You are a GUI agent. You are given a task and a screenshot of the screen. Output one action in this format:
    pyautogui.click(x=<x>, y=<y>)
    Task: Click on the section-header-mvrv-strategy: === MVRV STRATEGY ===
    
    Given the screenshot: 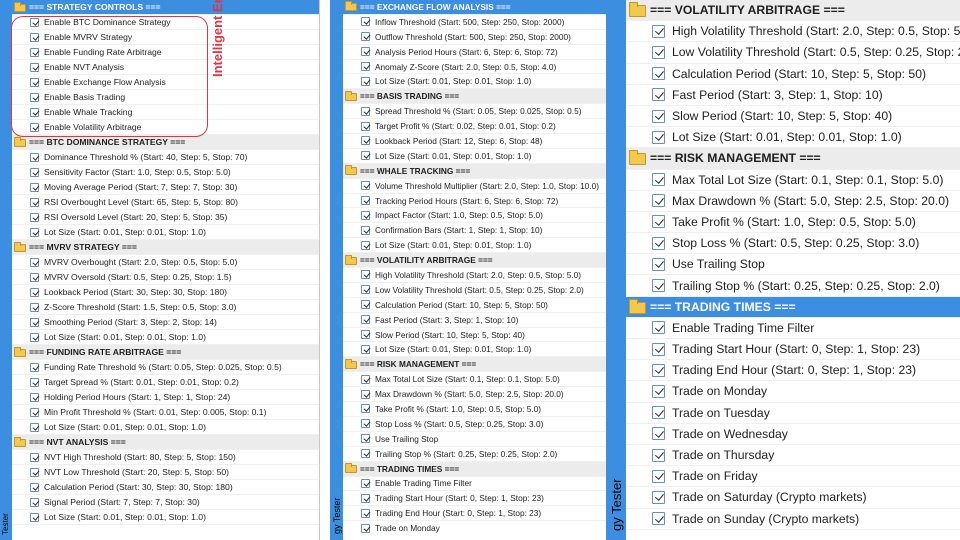 What is the action you would take?
    pyautogui.click(x=165, y=247)
    